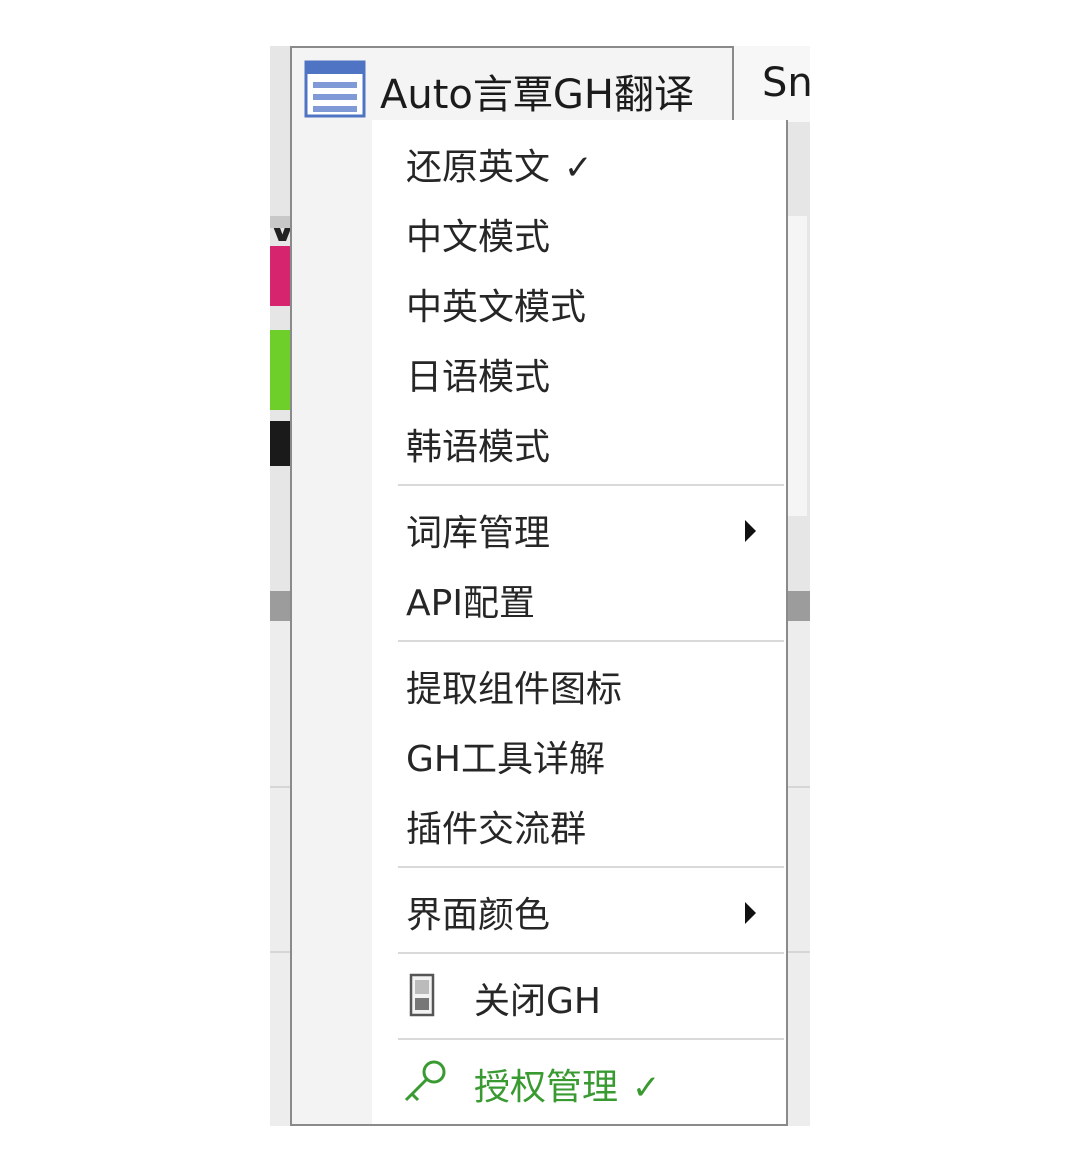 This screenshot has width=1080, height=1165. Describe the element at coordinates (281, 222) in the screenshot. I see `background-band` at that location.